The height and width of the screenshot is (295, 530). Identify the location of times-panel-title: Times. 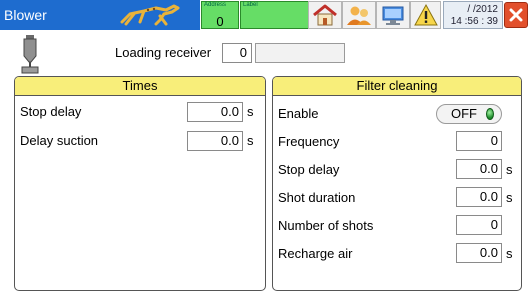
(140, 86).